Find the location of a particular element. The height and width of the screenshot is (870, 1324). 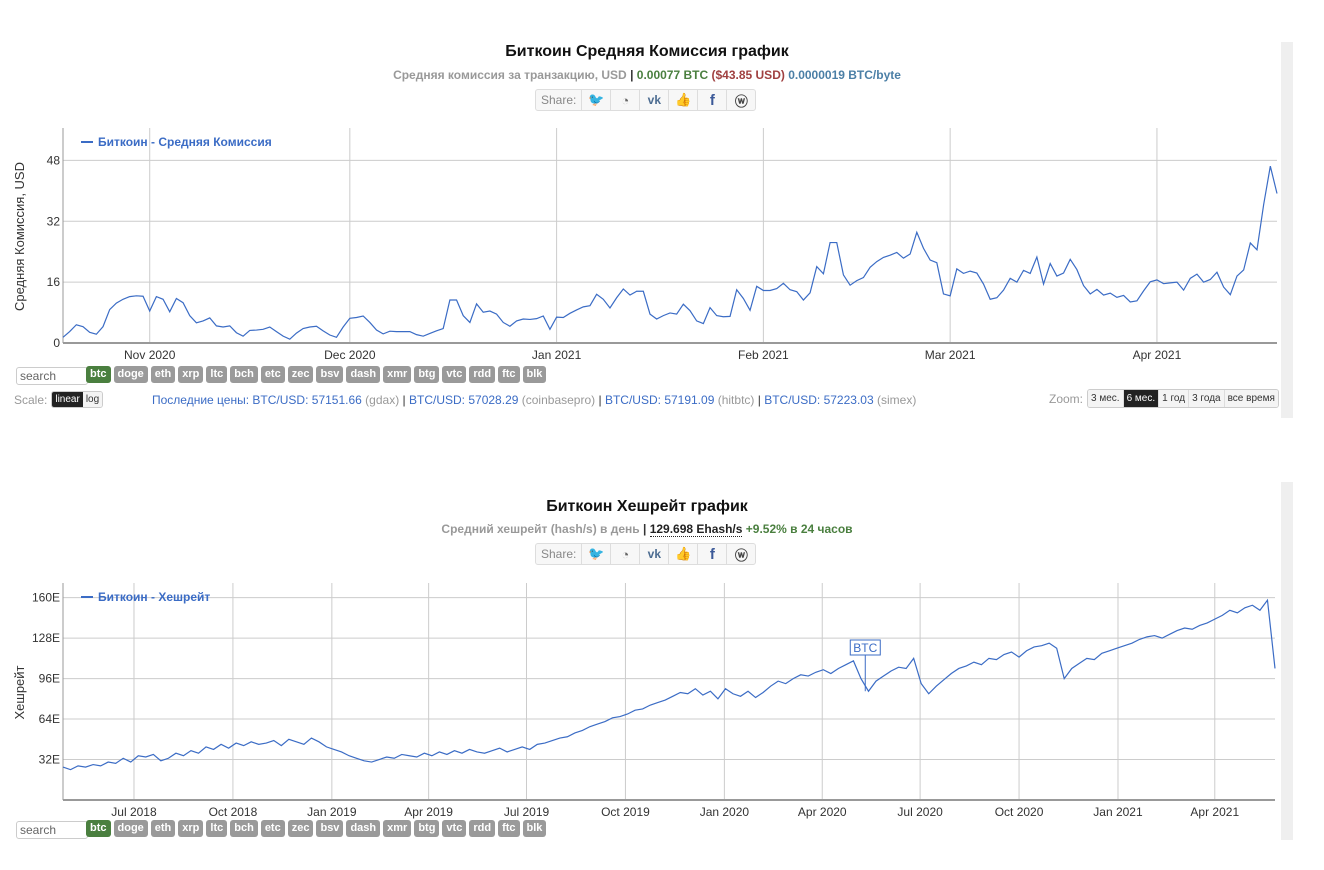

hash-share-bar: Share: 🐦 ◔ vk 👍 f ⓦ is located at coordinates (646, 554).